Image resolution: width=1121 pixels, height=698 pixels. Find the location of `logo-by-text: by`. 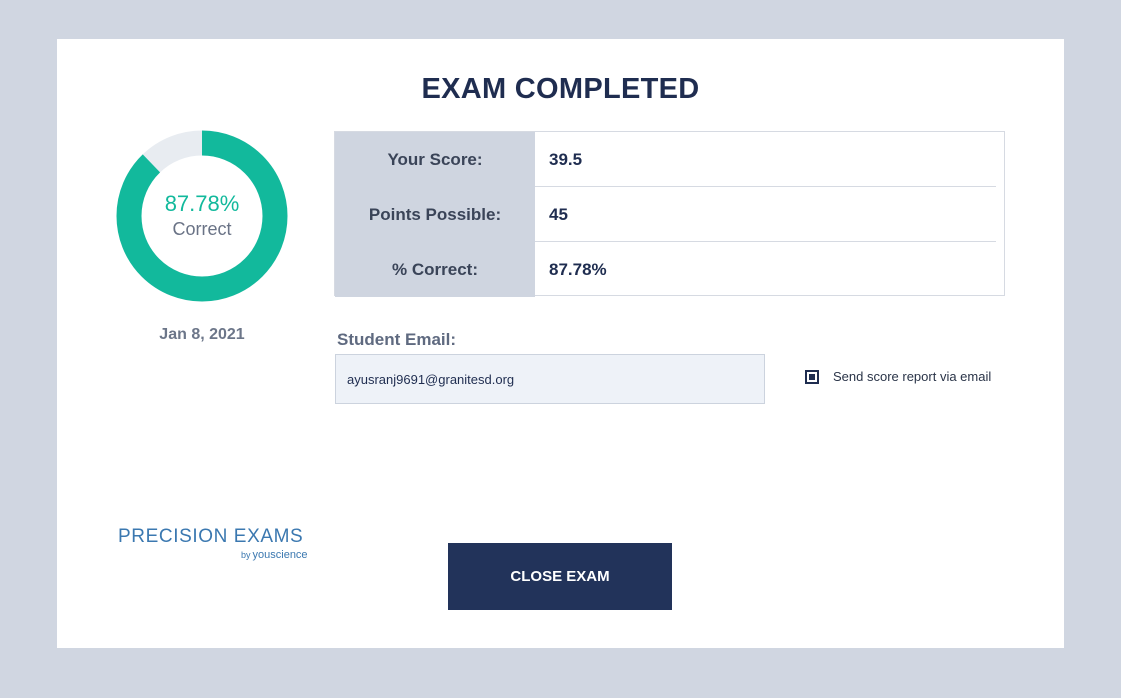

logo-by-text: by is located at coordinates (246, 555).